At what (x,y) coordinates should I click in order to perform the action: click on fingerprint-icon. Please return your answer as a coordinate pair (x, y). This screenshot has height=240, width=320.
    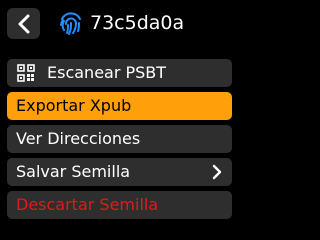
    Looking at the image, I should click on (70, 23).